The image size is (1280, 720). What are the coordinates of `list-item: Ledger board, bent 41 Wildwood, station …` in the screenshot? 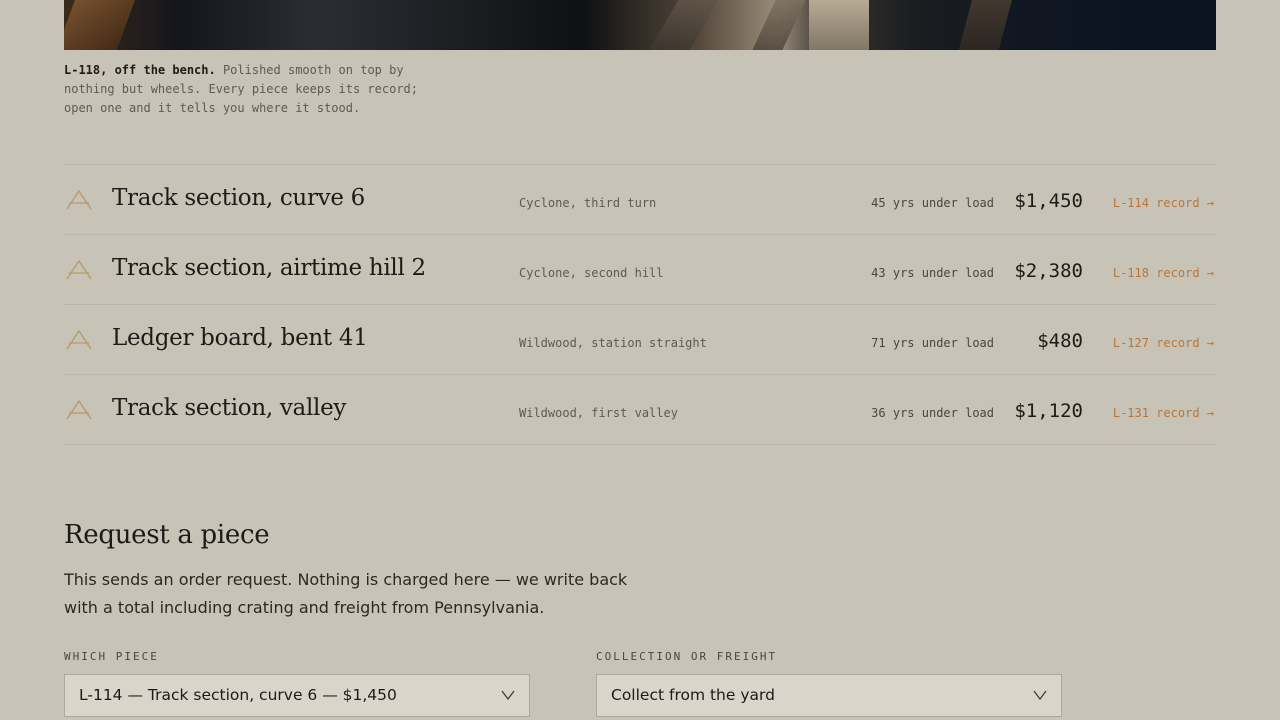 It's located at (640, 340).